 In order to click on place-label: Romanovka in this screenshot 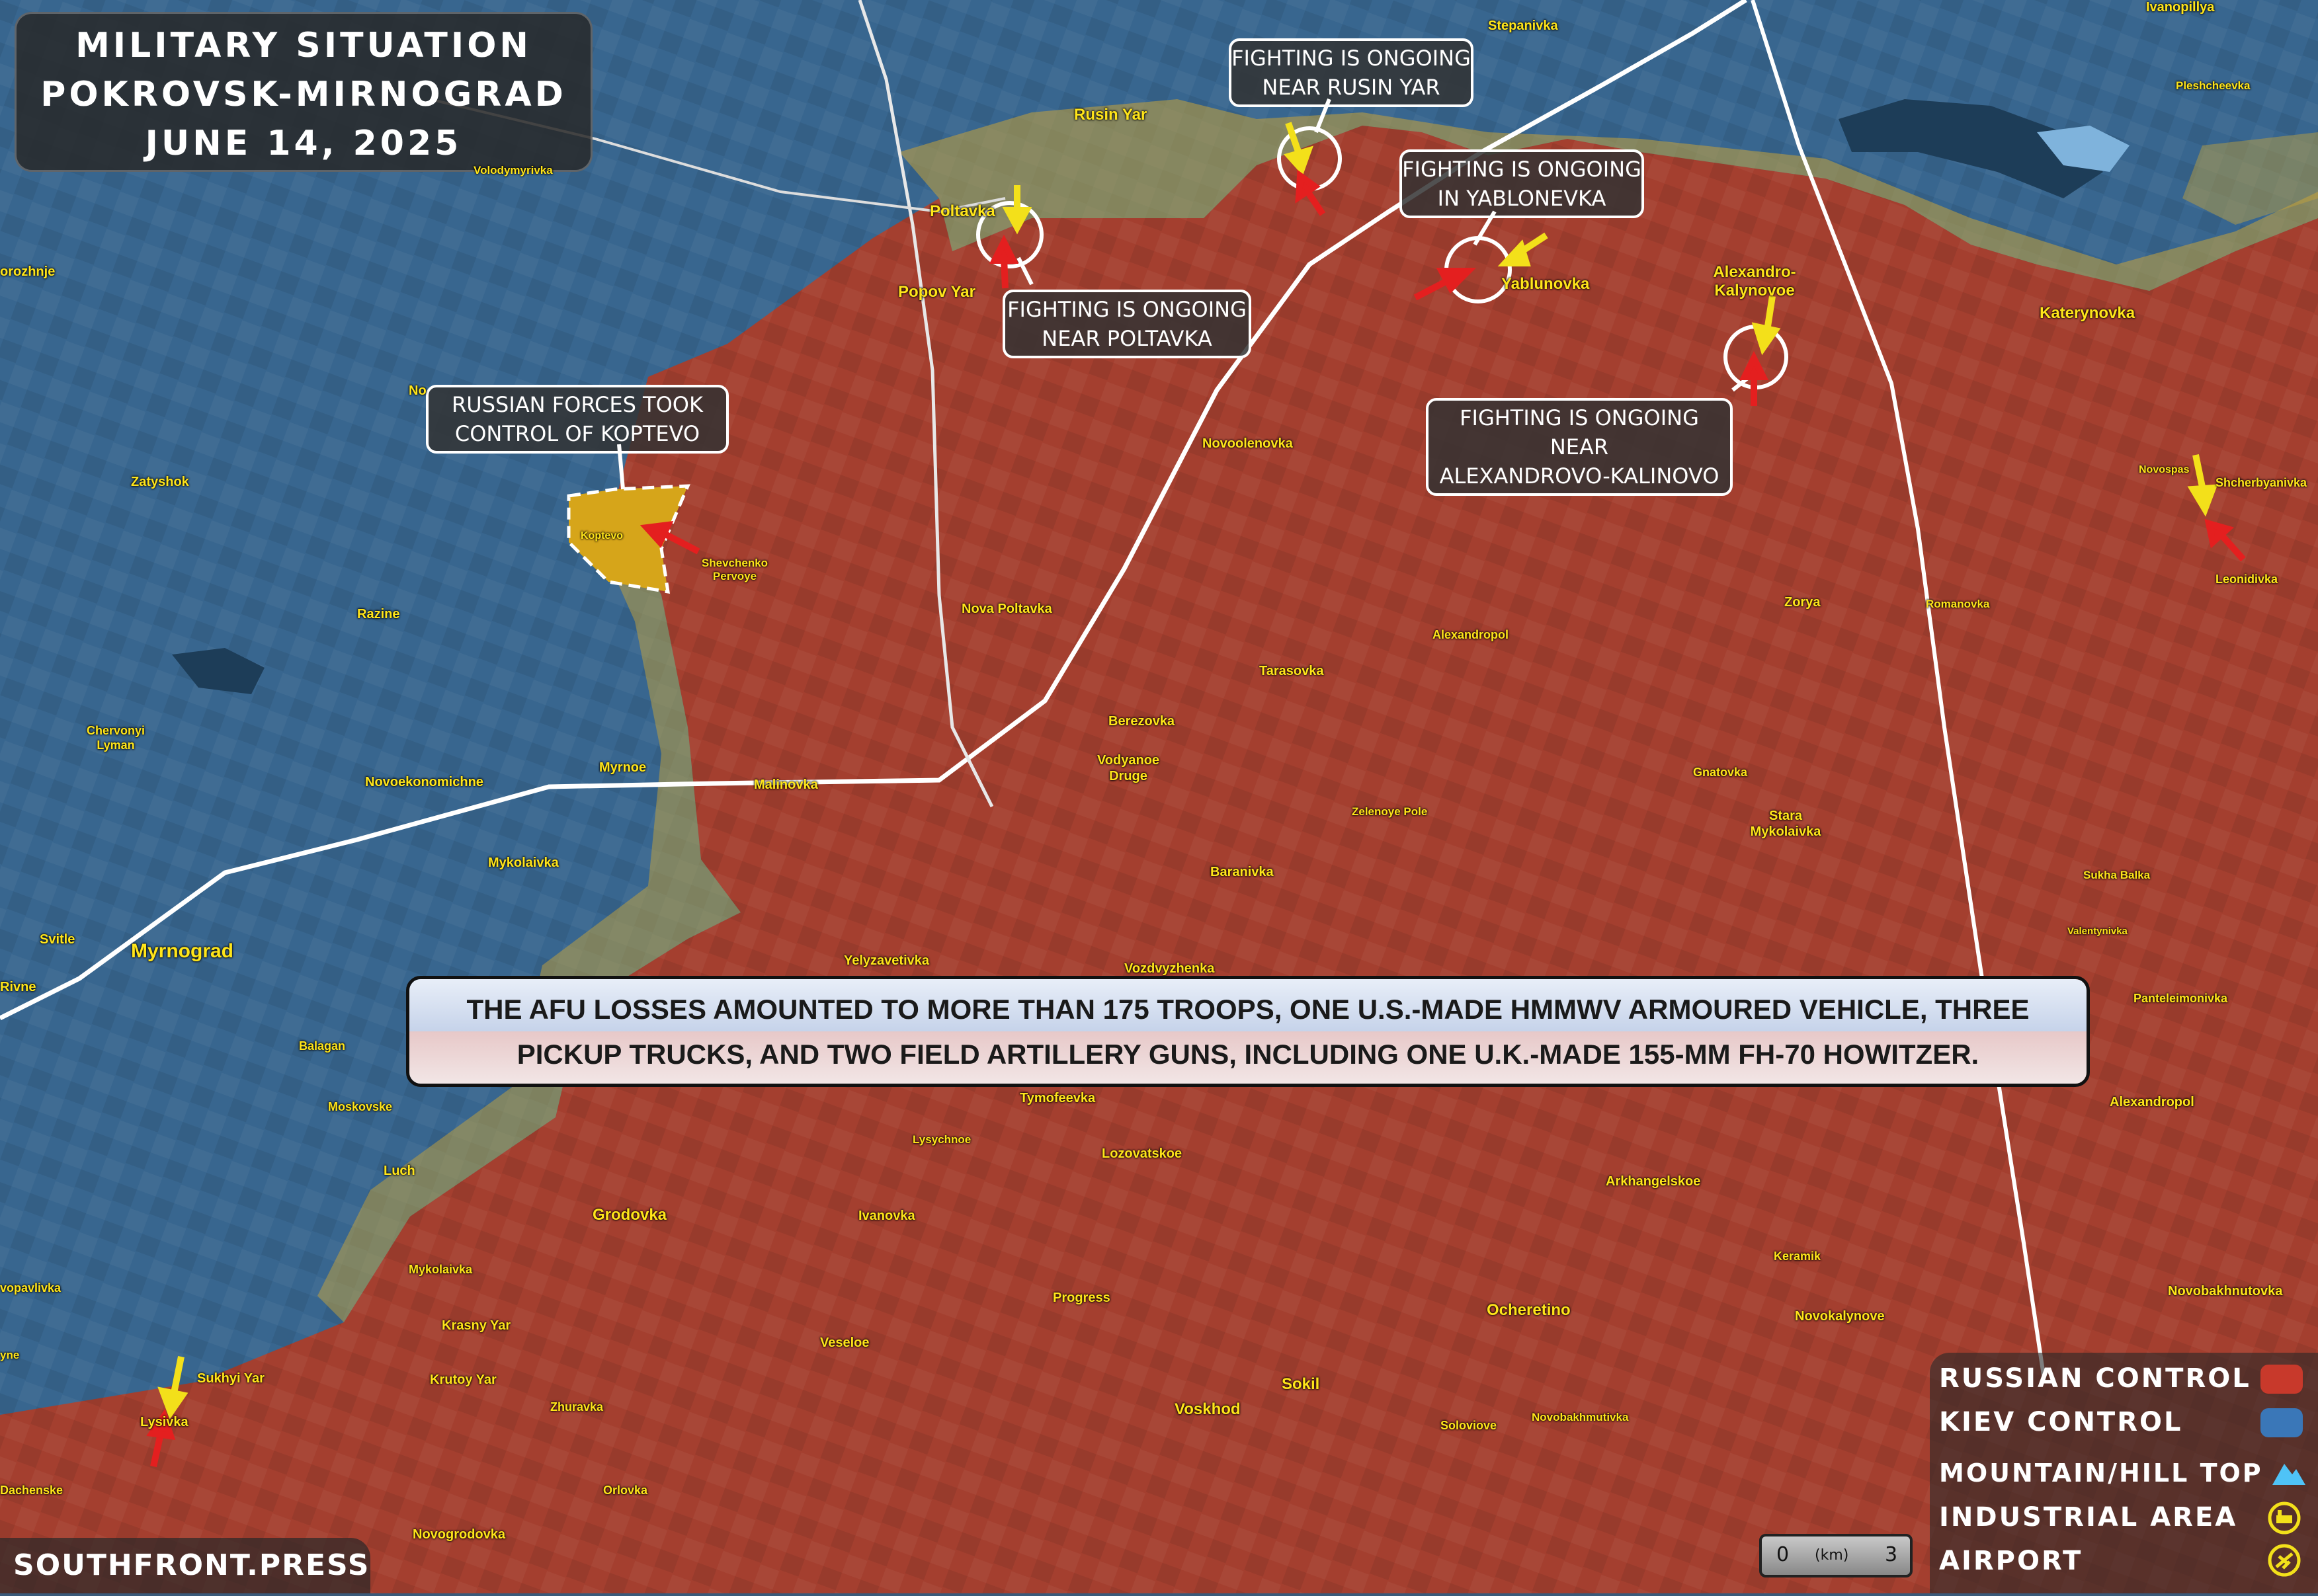, I will do `click(1958, 604)`.